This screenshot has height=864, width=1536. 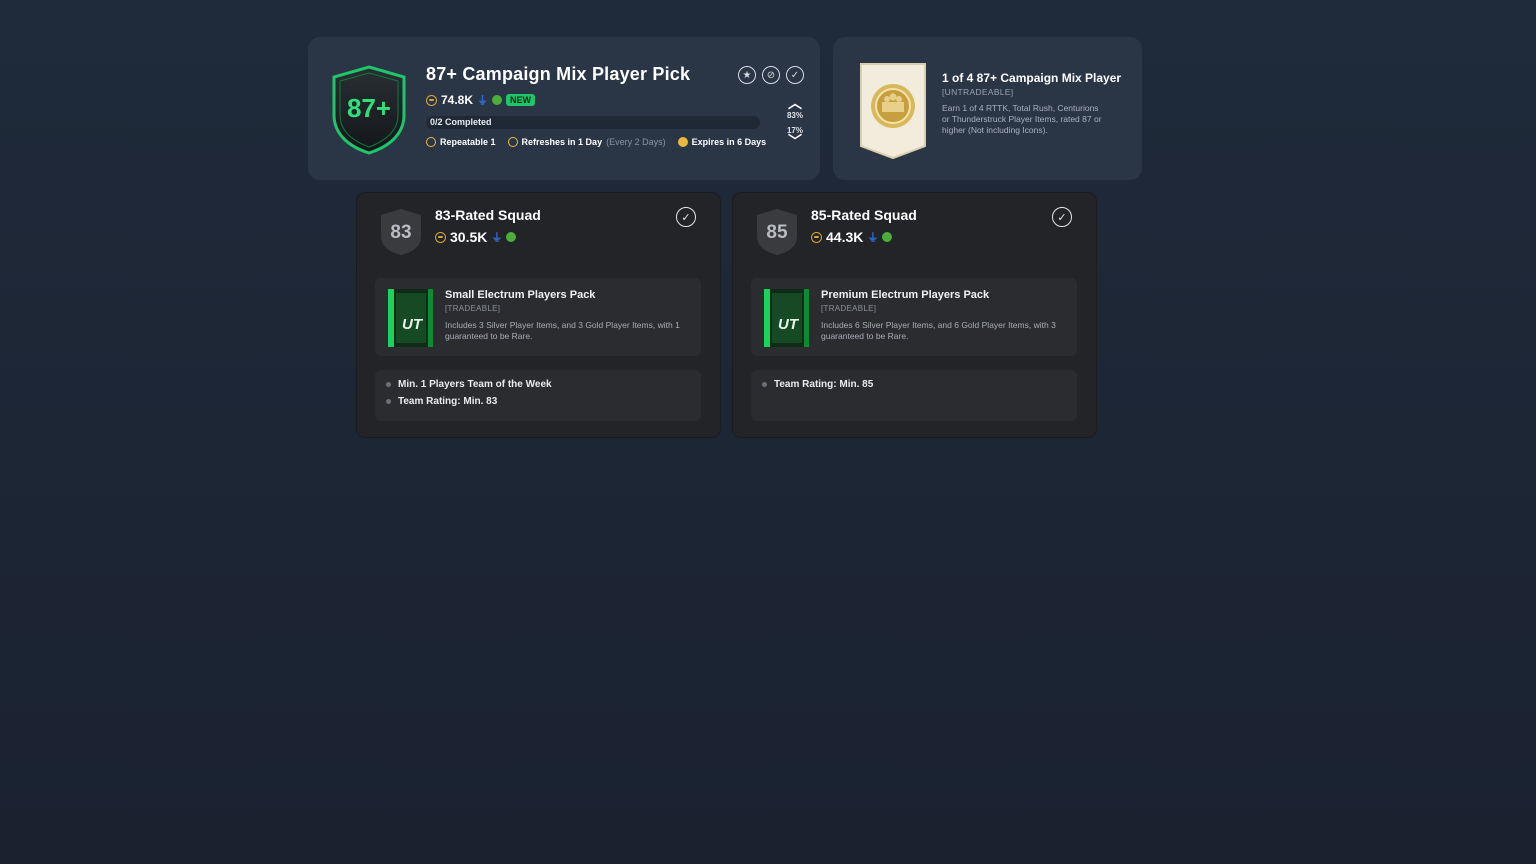 What do you see at coordinates (558, 74) in the screenshot?
I see `sbc-title: 87+ Campaign Mix Player Pick` at bounding box center [558, 74].